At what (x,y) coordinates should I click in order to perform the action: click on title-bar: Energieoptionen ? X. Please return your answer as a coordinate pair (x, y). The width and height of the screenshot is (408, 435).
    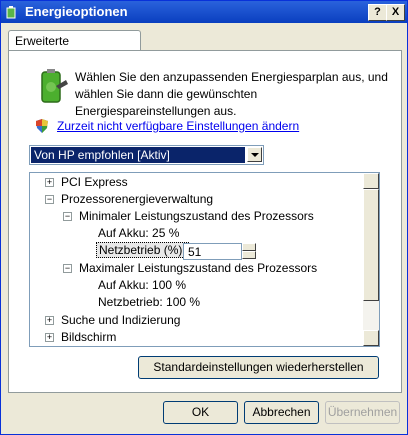
    Looking at the image, I should click on (204, 12).